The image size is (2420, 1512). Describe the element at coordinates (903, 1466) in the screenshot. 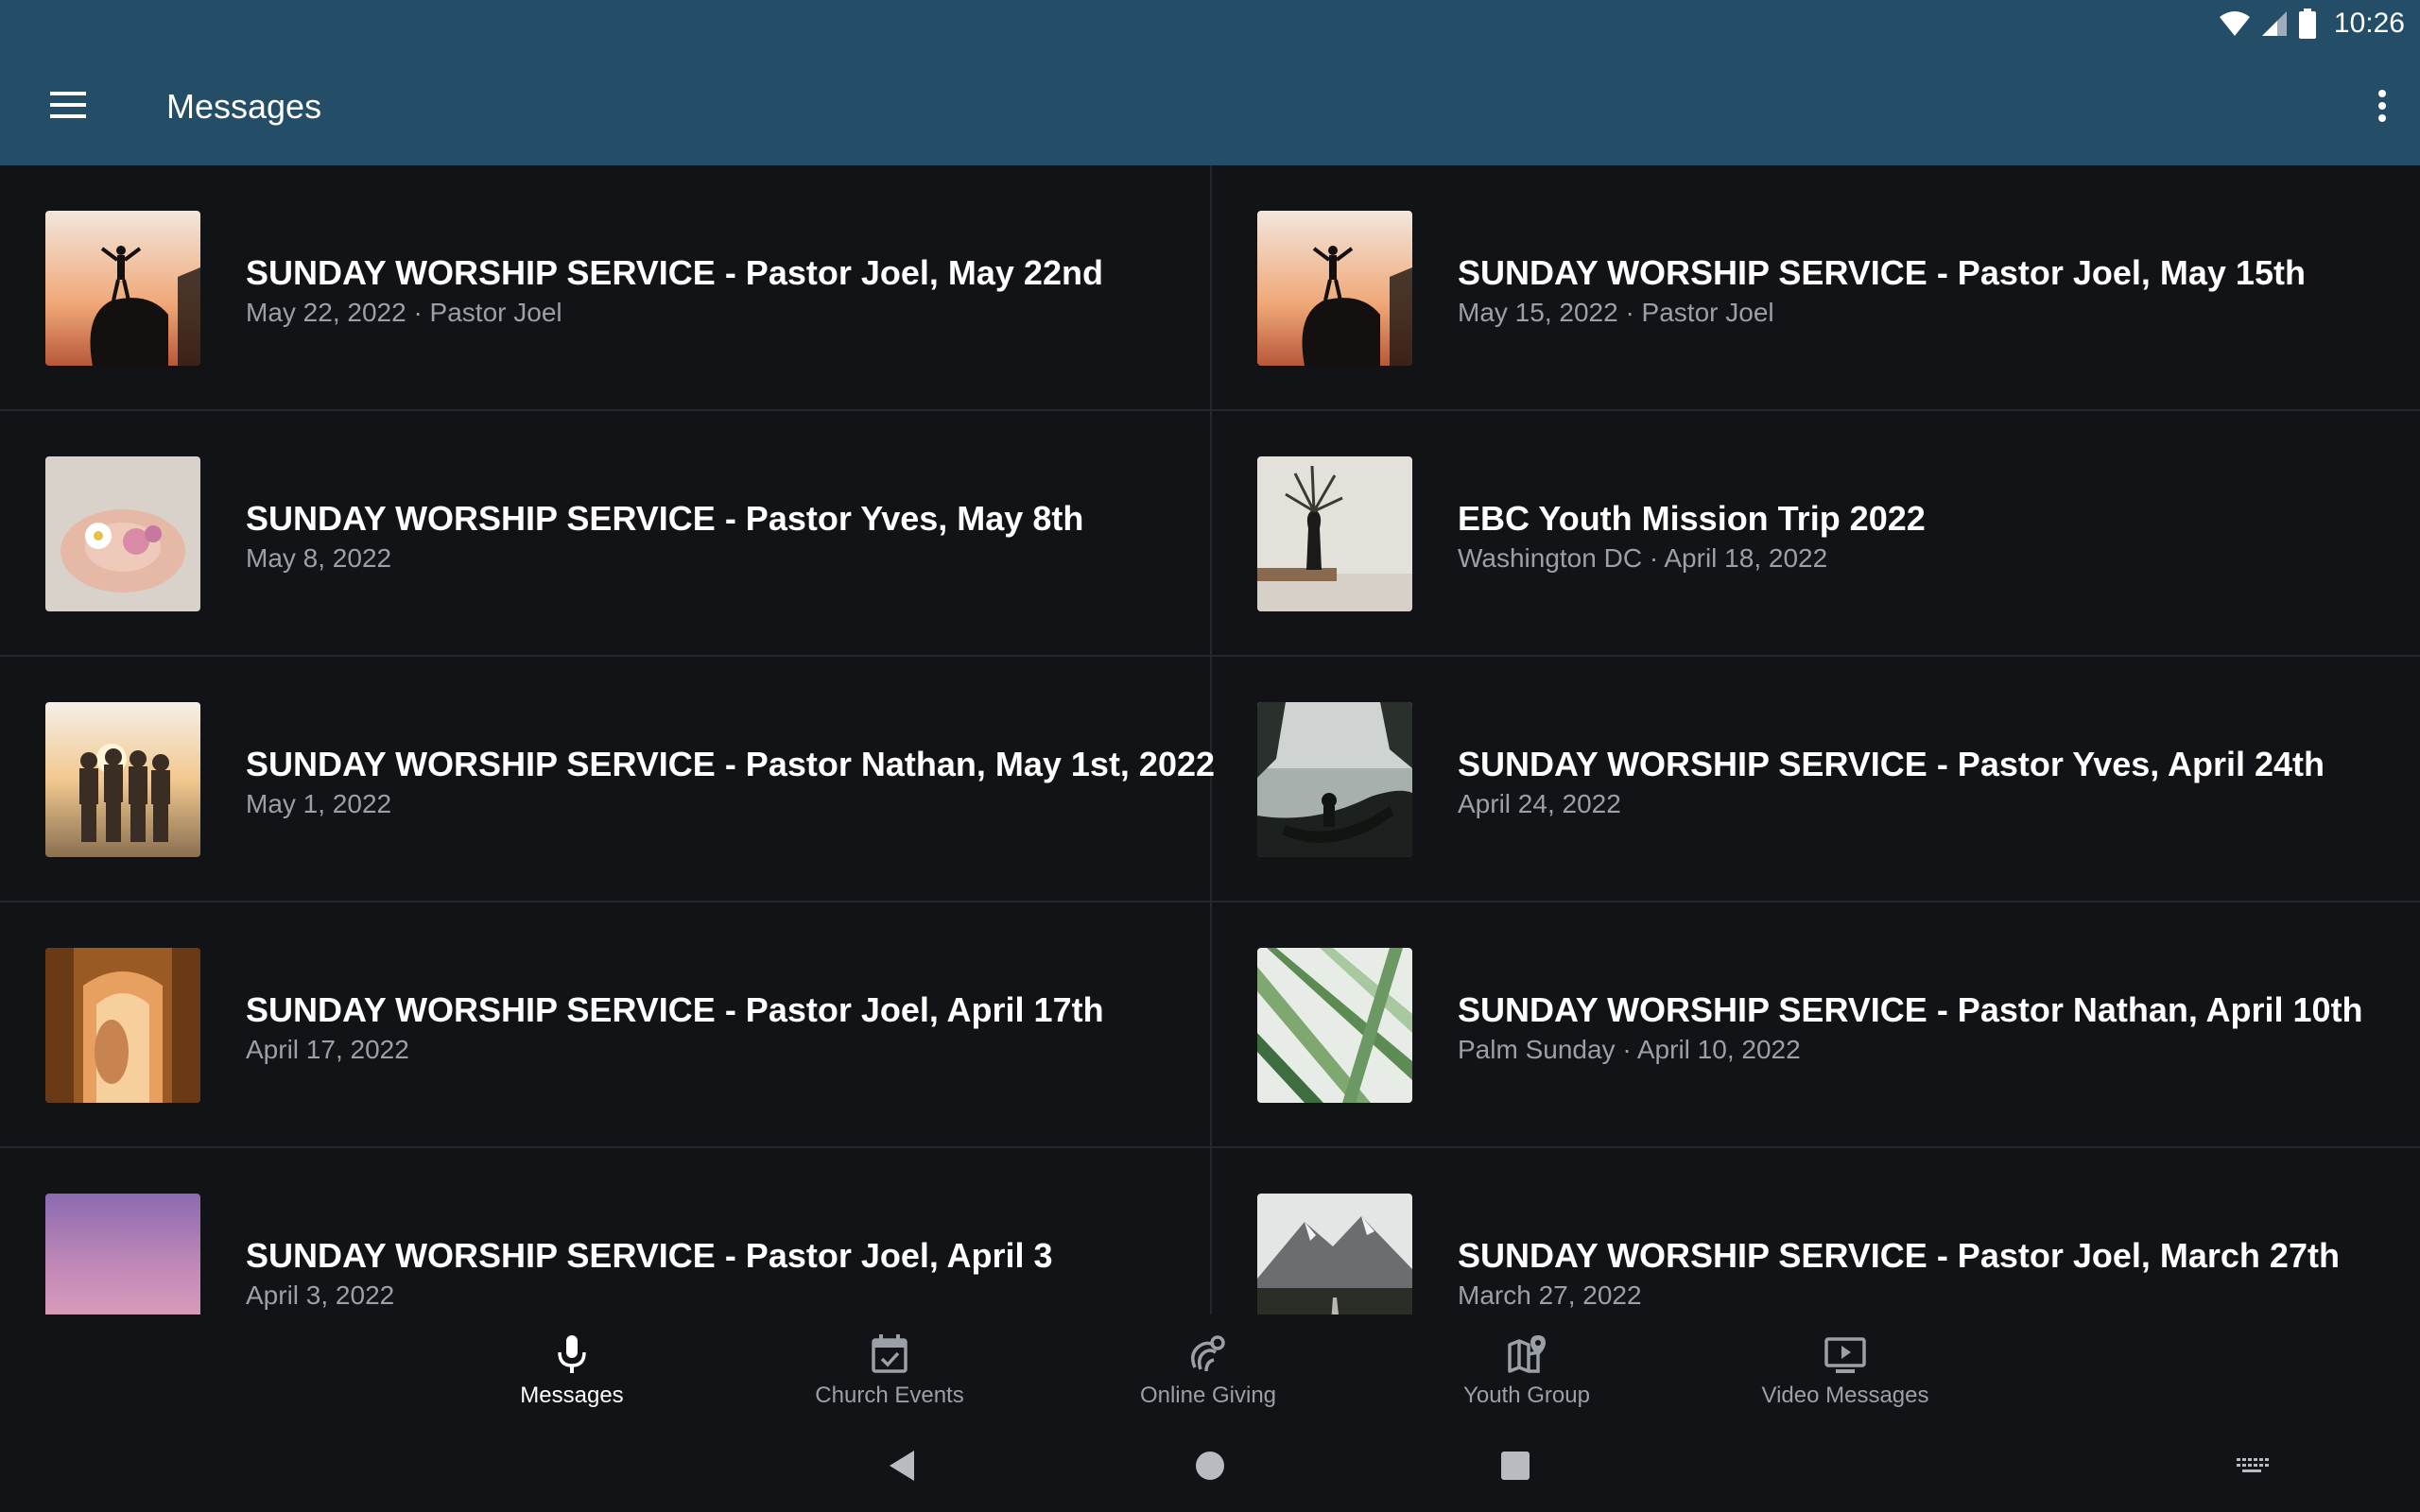

I see `back-icon` at that location.